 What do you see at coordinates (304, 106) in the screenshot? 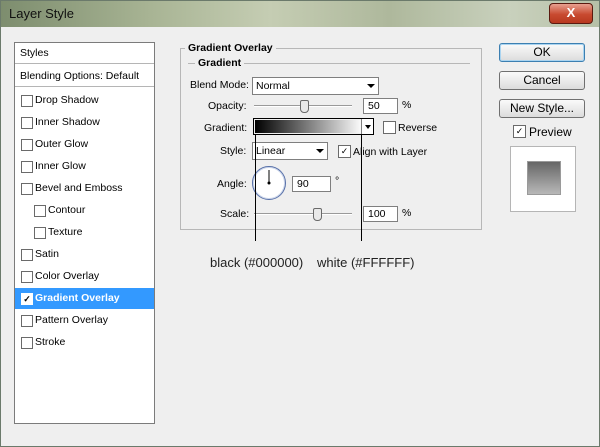
I see `opacity-slider-thumb` at bounding box center [304, 106].